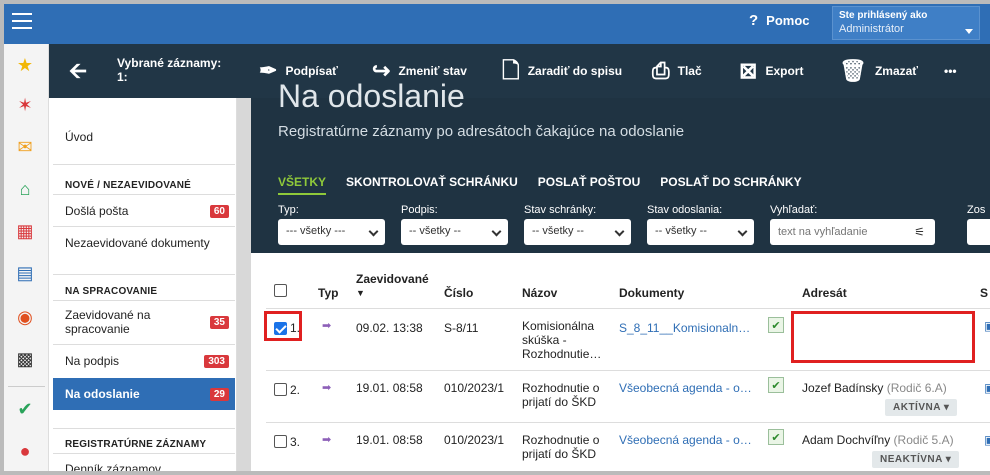 This screenshot has width=990, height=475. I want to click on sidebar-item-to-send: Na odoslanie 29, so click(144, 394).